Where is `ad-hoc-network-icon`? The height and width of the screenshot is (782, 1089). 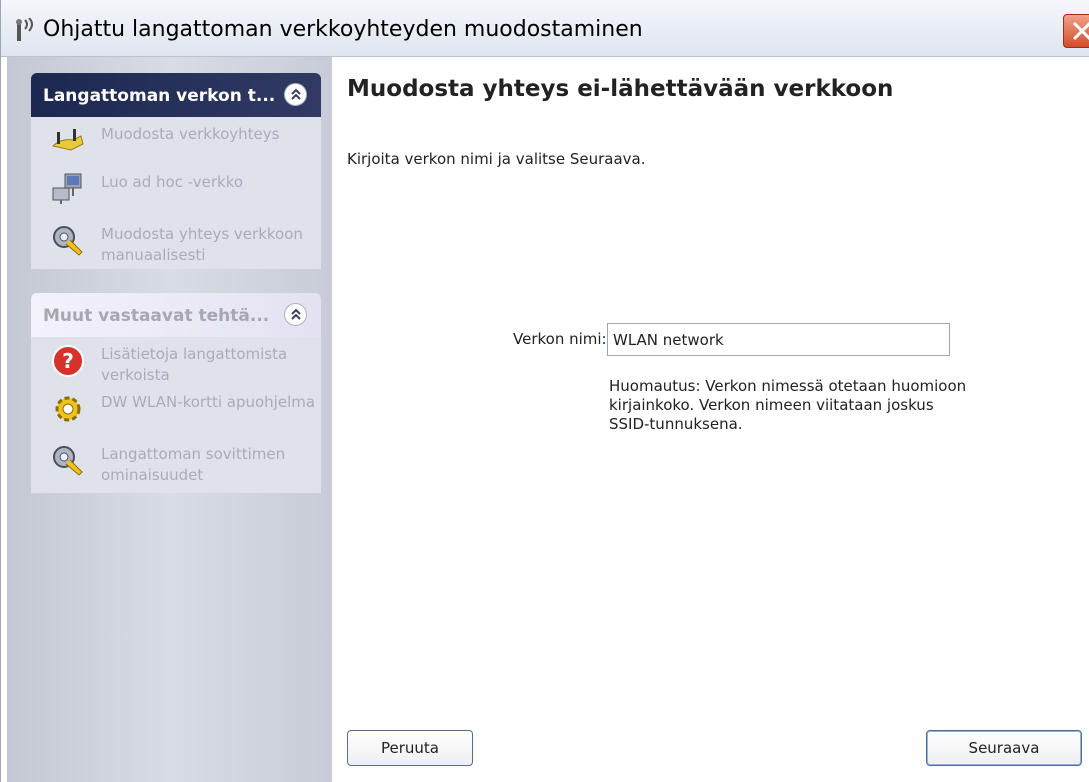 ad-hoc-network-icon is located at coordinates (67, 188).